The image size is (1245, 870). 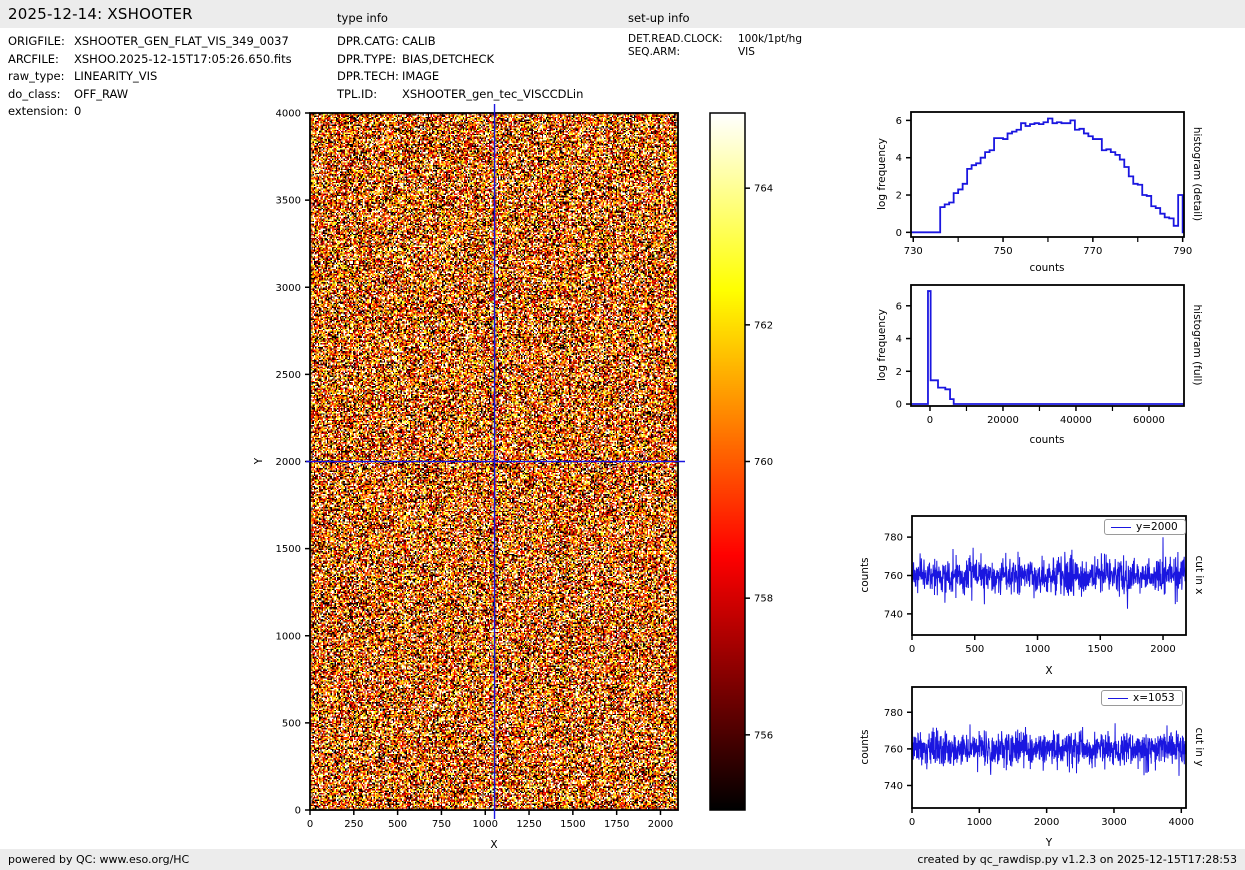 I want to click on meta-value: 100k/1pt/hg, so click(x=770, y=39).